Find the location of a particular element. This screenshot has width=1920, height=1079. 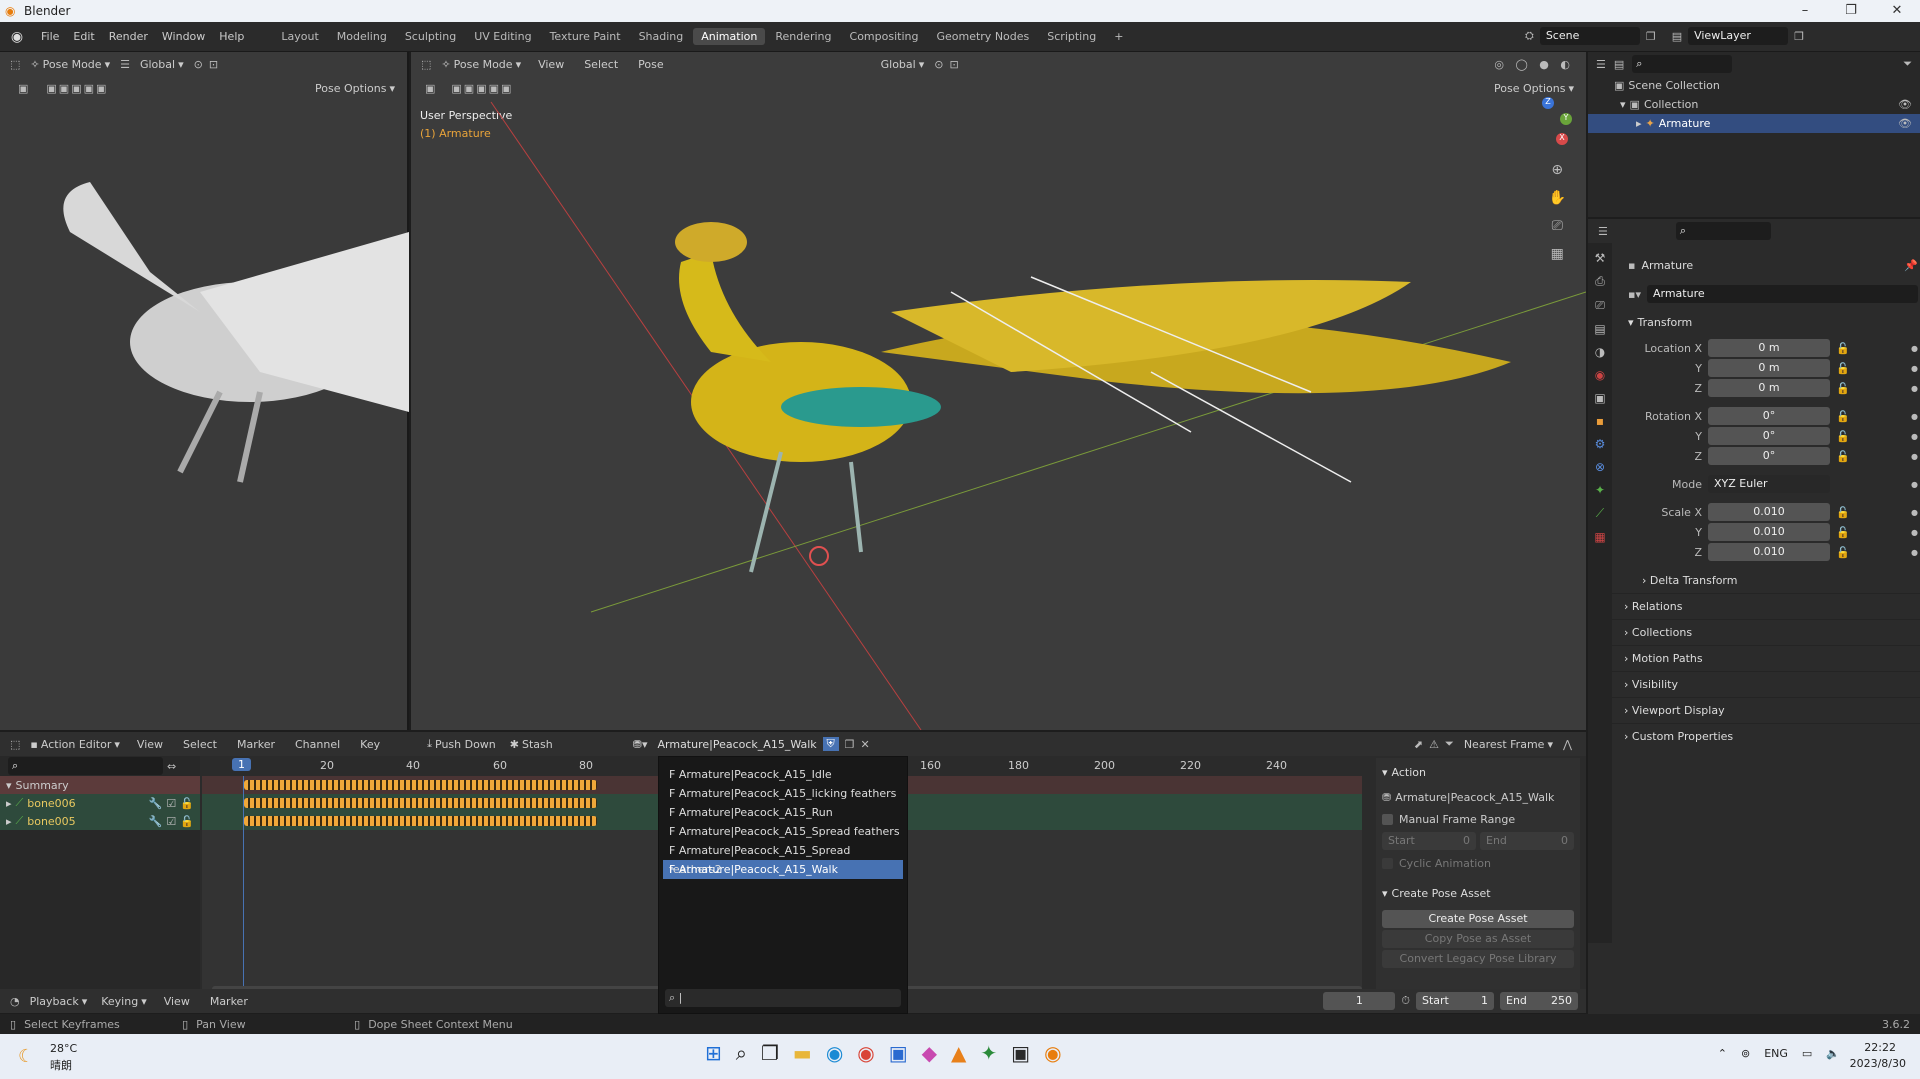

weather-moon-icon: ☾ is located at coordinates (26, 1056).